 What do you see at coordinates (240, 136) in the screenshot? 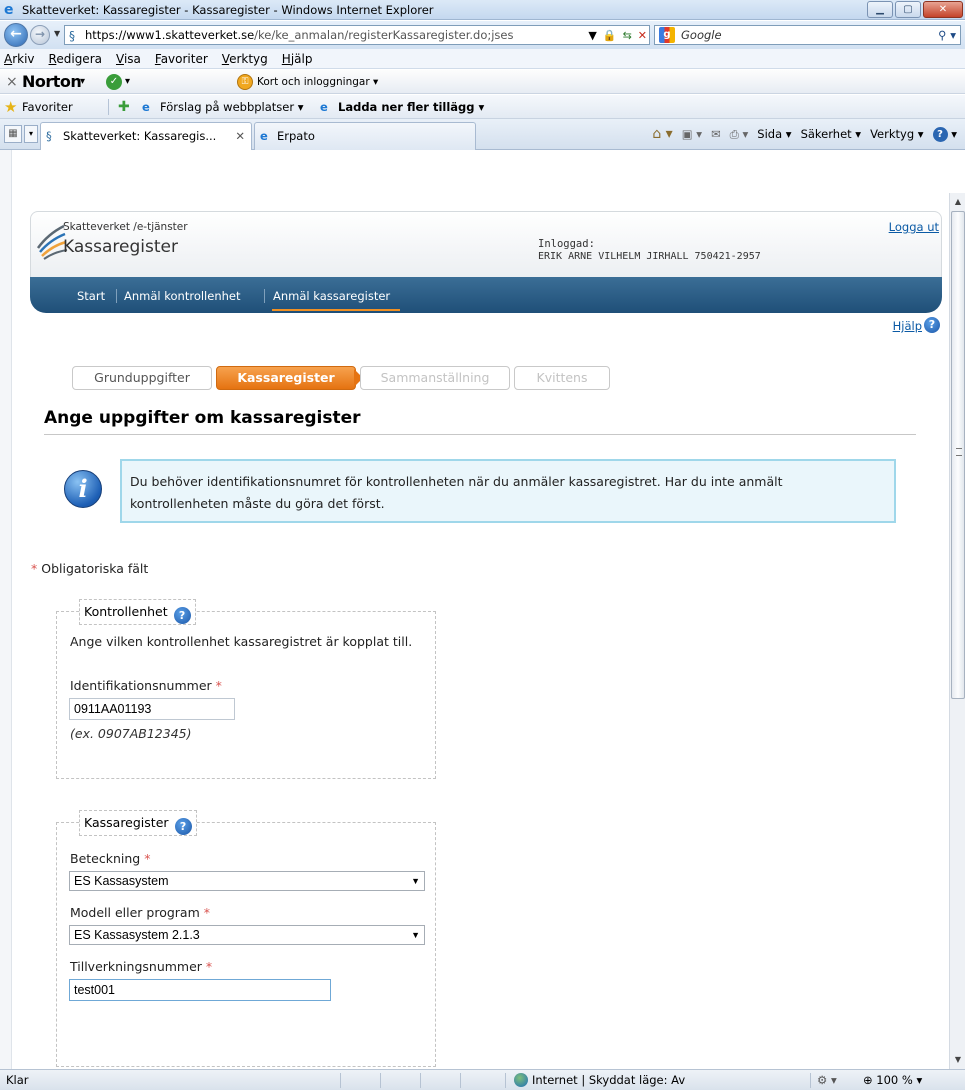
I see `close-tab-icon: ✕` at bounding box center [240, 136].